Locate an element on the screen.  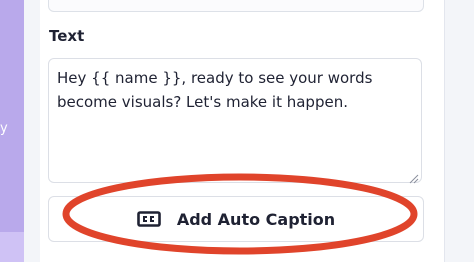
left-gutter is located at coordinates (32, 131).